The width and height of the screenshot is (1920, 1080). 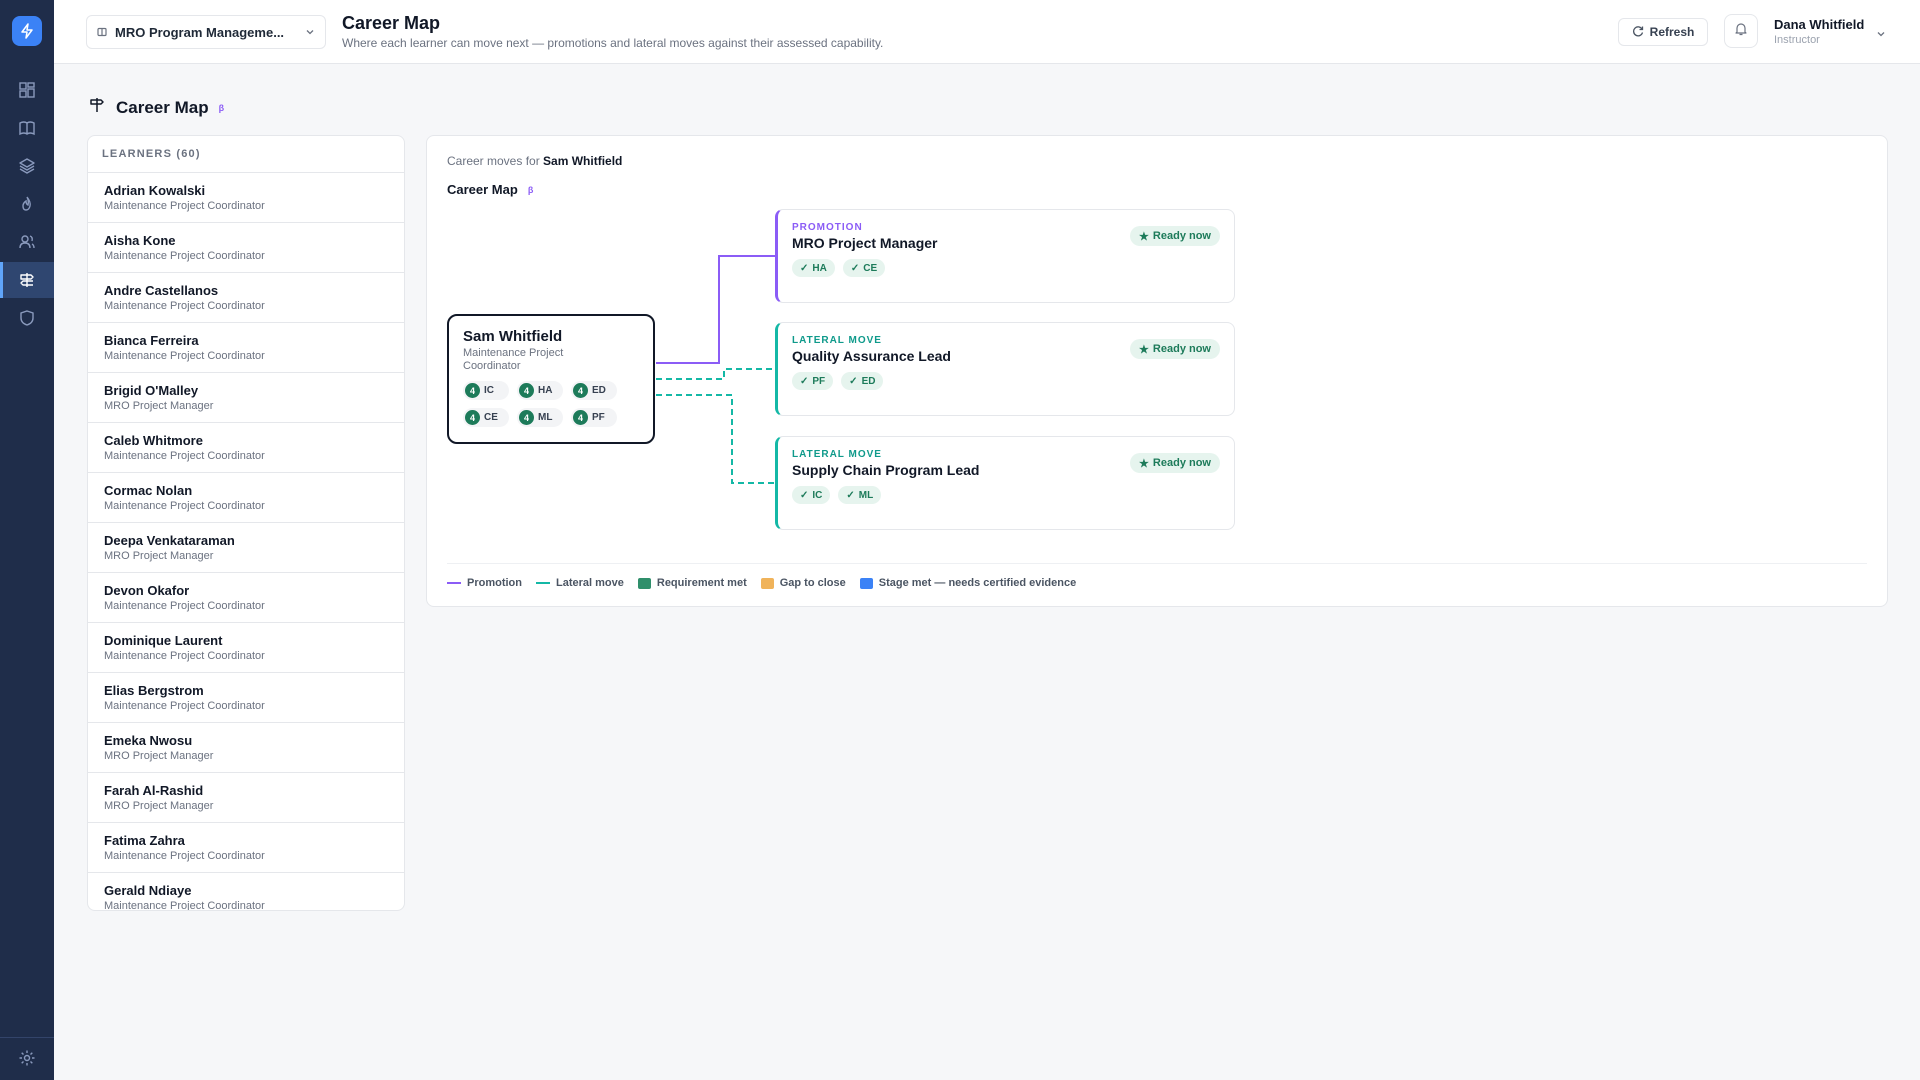 What do you see at coordinates (162, 107) in the screenshot?
I see `page-title-text: Career Map` at bounding box center [162, 107].